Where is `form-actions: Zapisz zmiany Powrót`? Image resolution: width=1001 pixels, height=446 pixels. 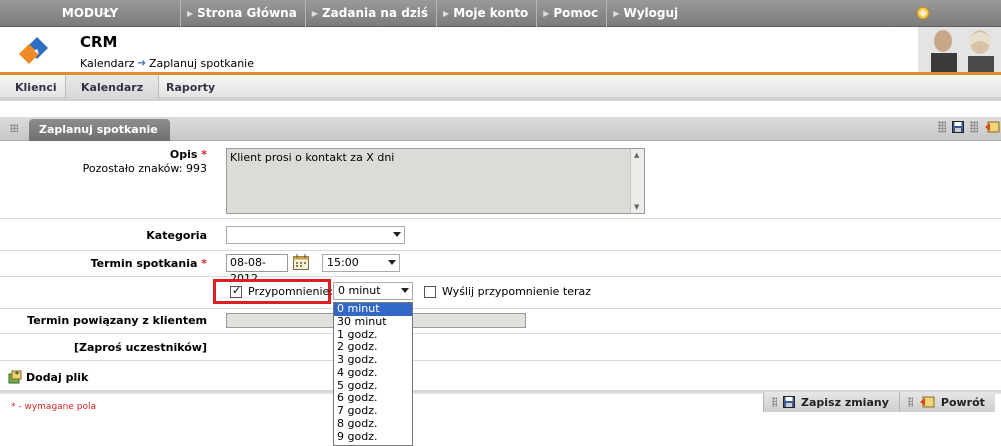
form-actions: Zapisz zmiany Powrót is located at coordinates (879, 402).